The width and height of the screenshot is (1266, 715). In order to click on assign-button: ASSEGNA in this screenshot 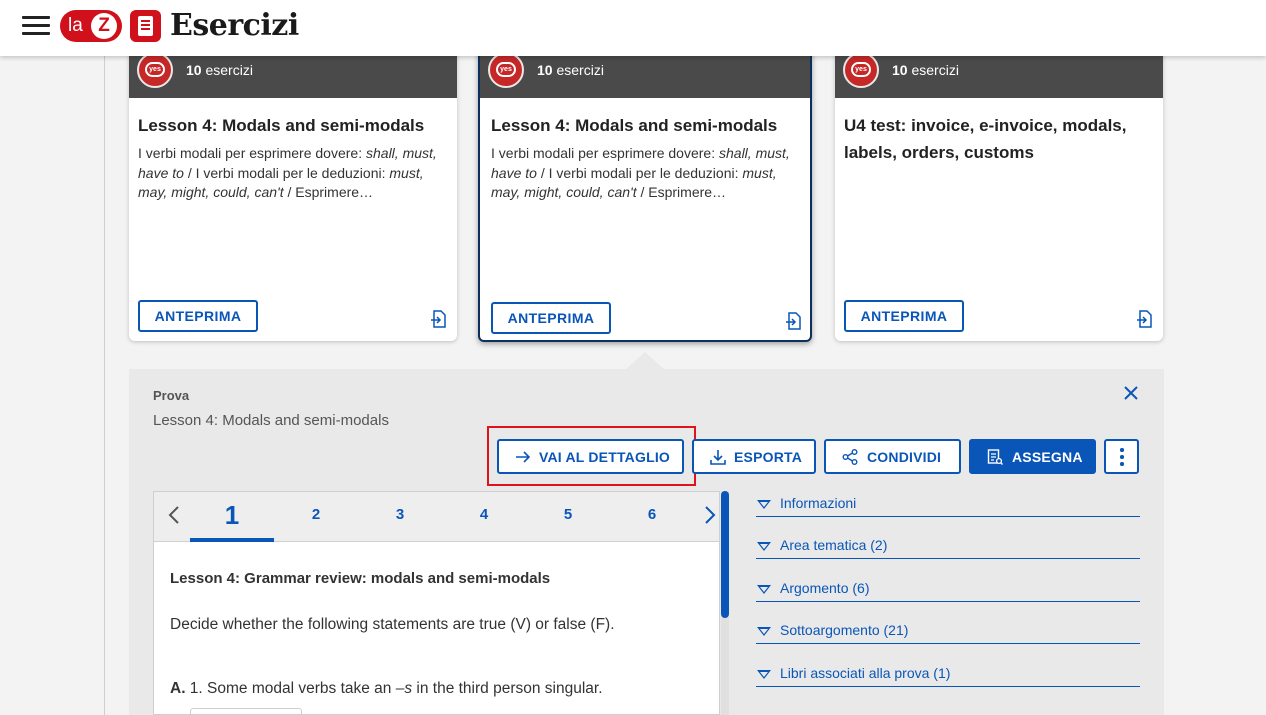, I will do `click(1032, 456)`.